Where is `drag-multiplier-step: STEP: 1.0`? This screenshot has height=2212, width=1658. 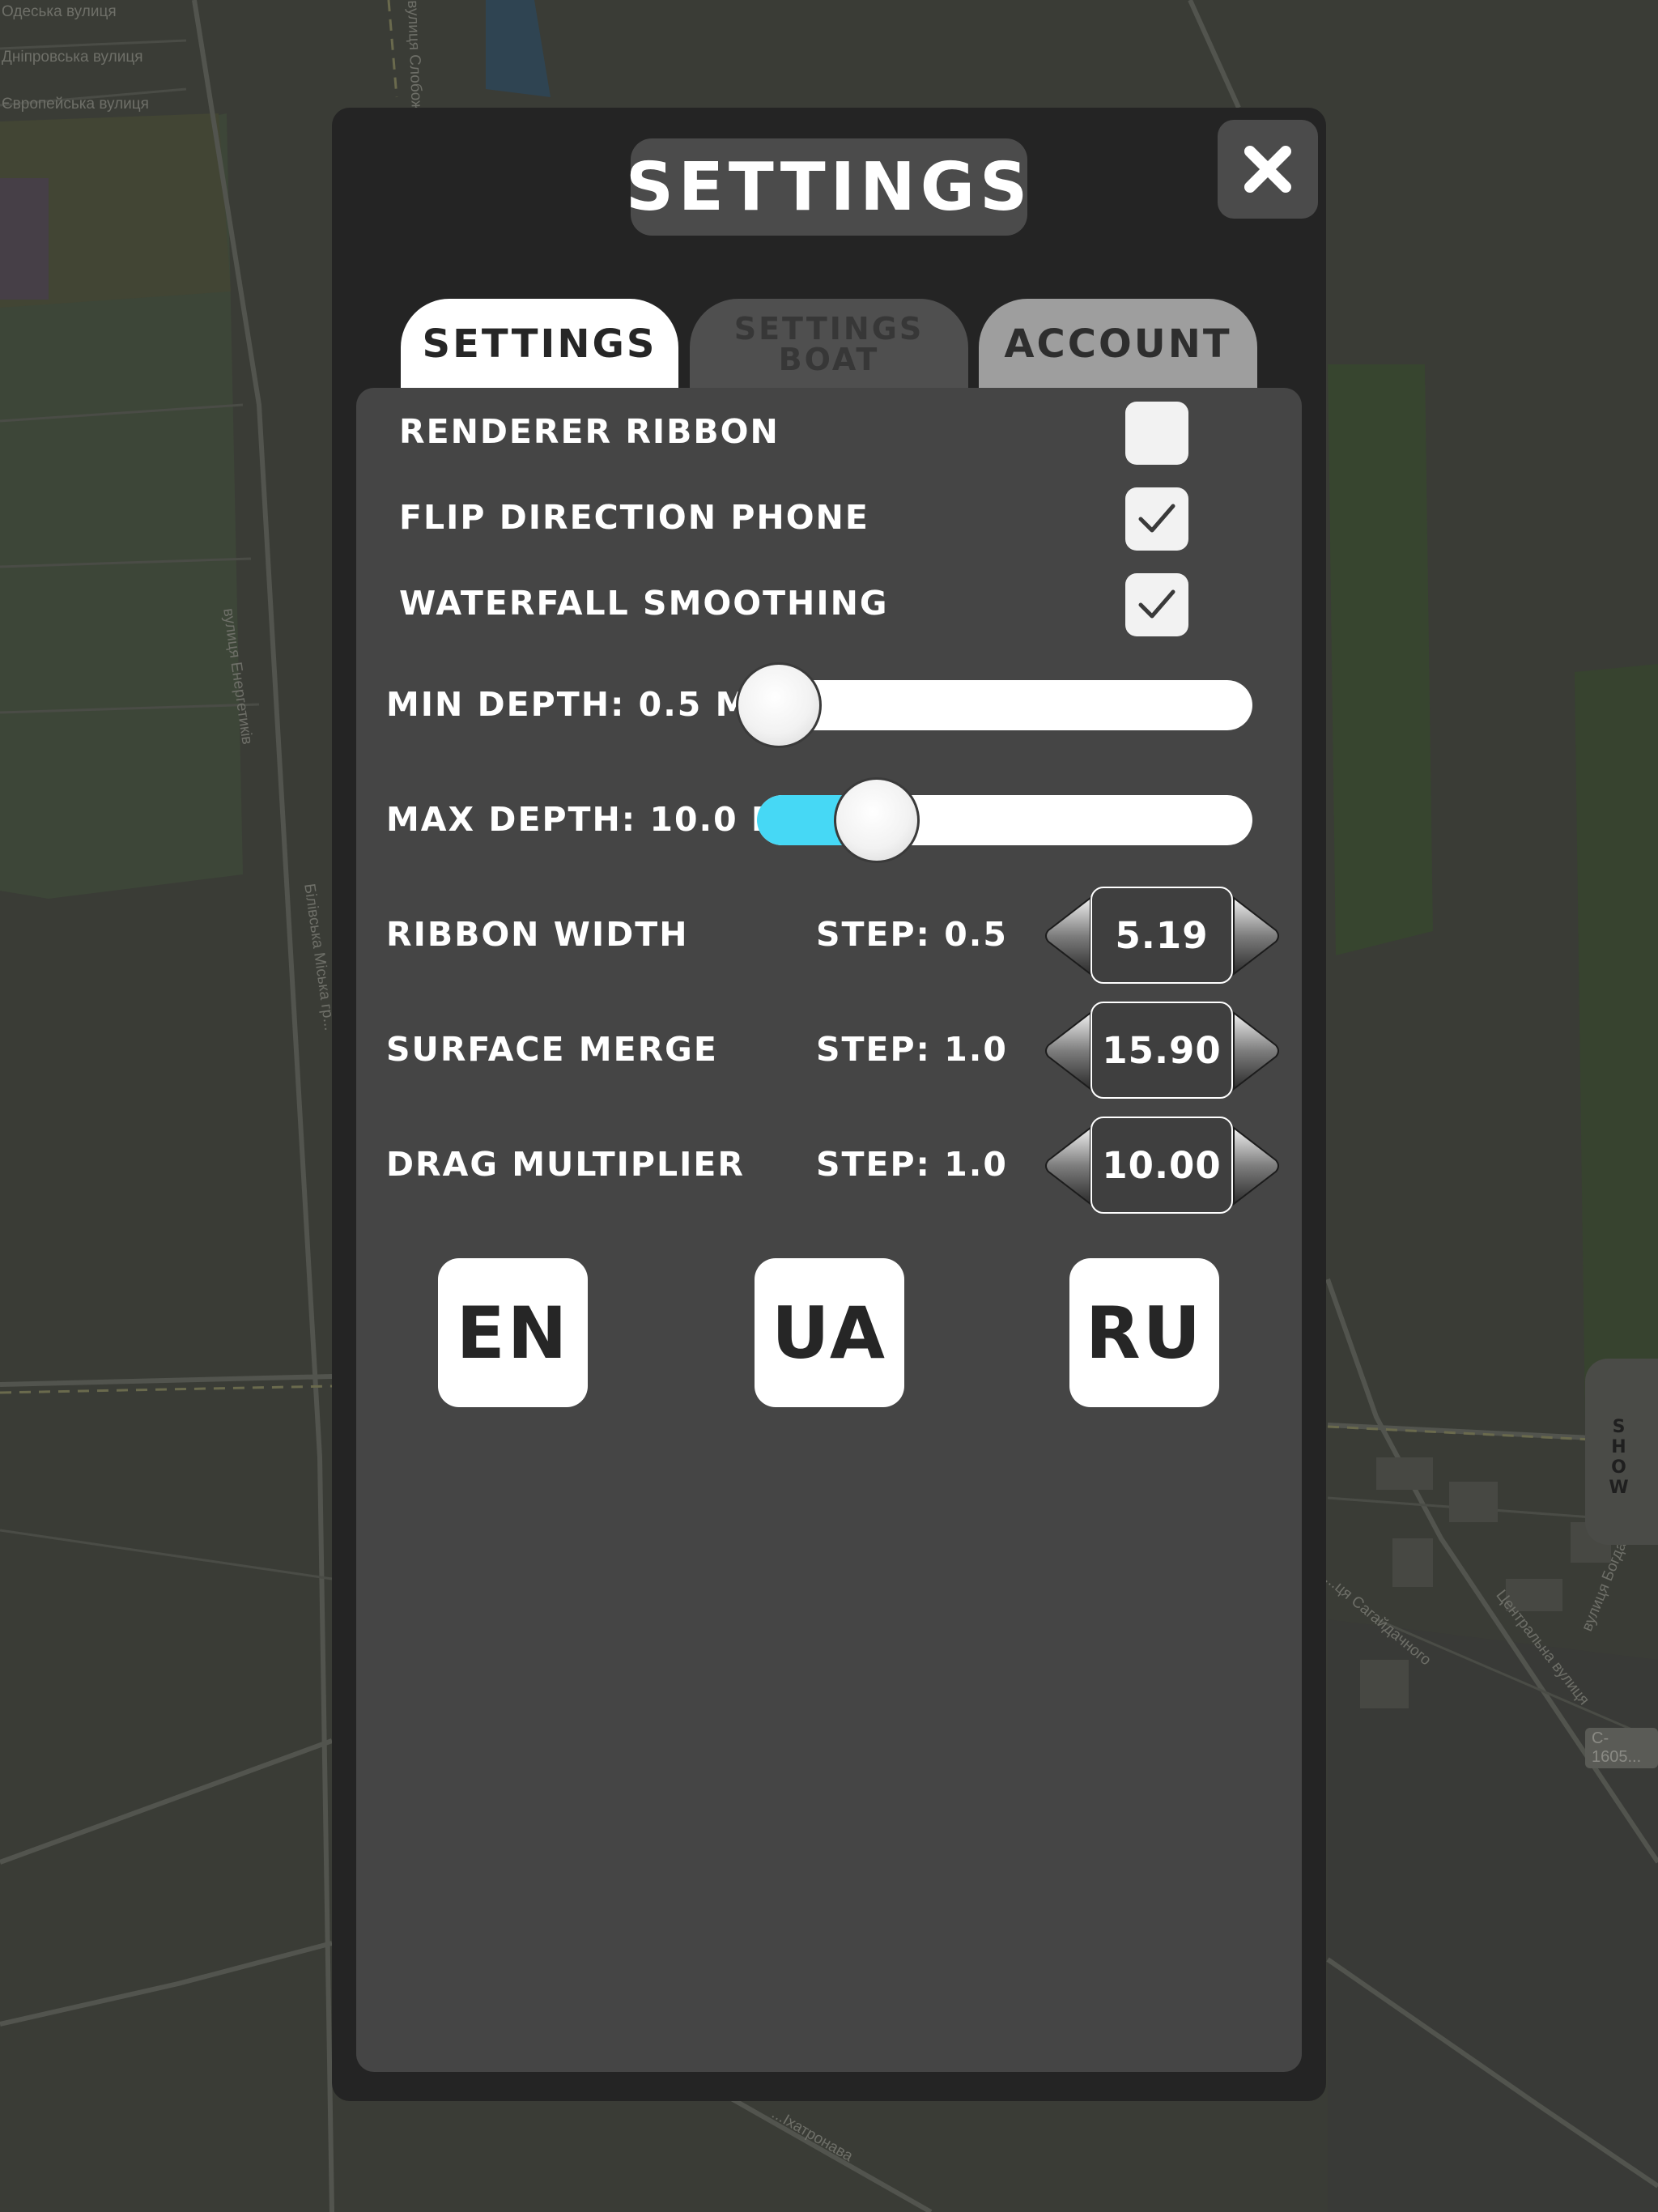
drag-multiplier-step: STEP: 1.0 is located at coordinates (912, 1164).